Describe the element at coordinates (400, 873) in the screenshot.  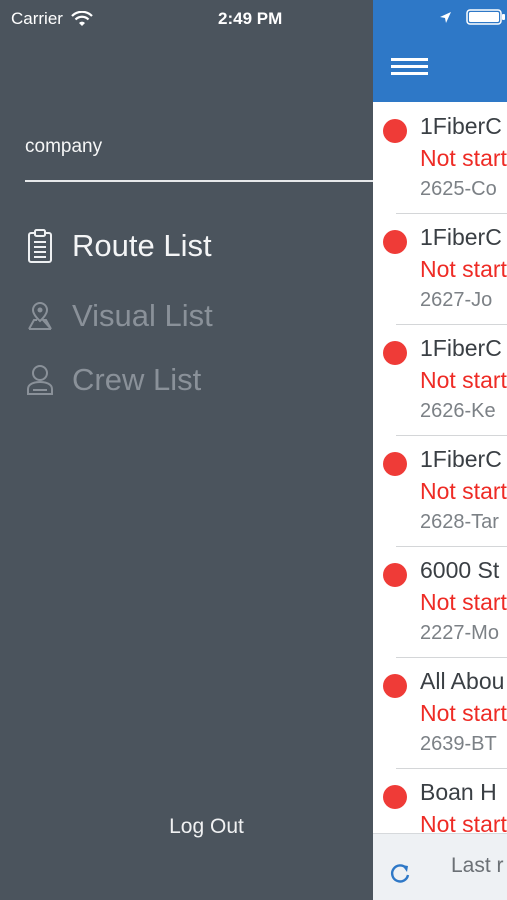
I see `refresh-icon` at that location.